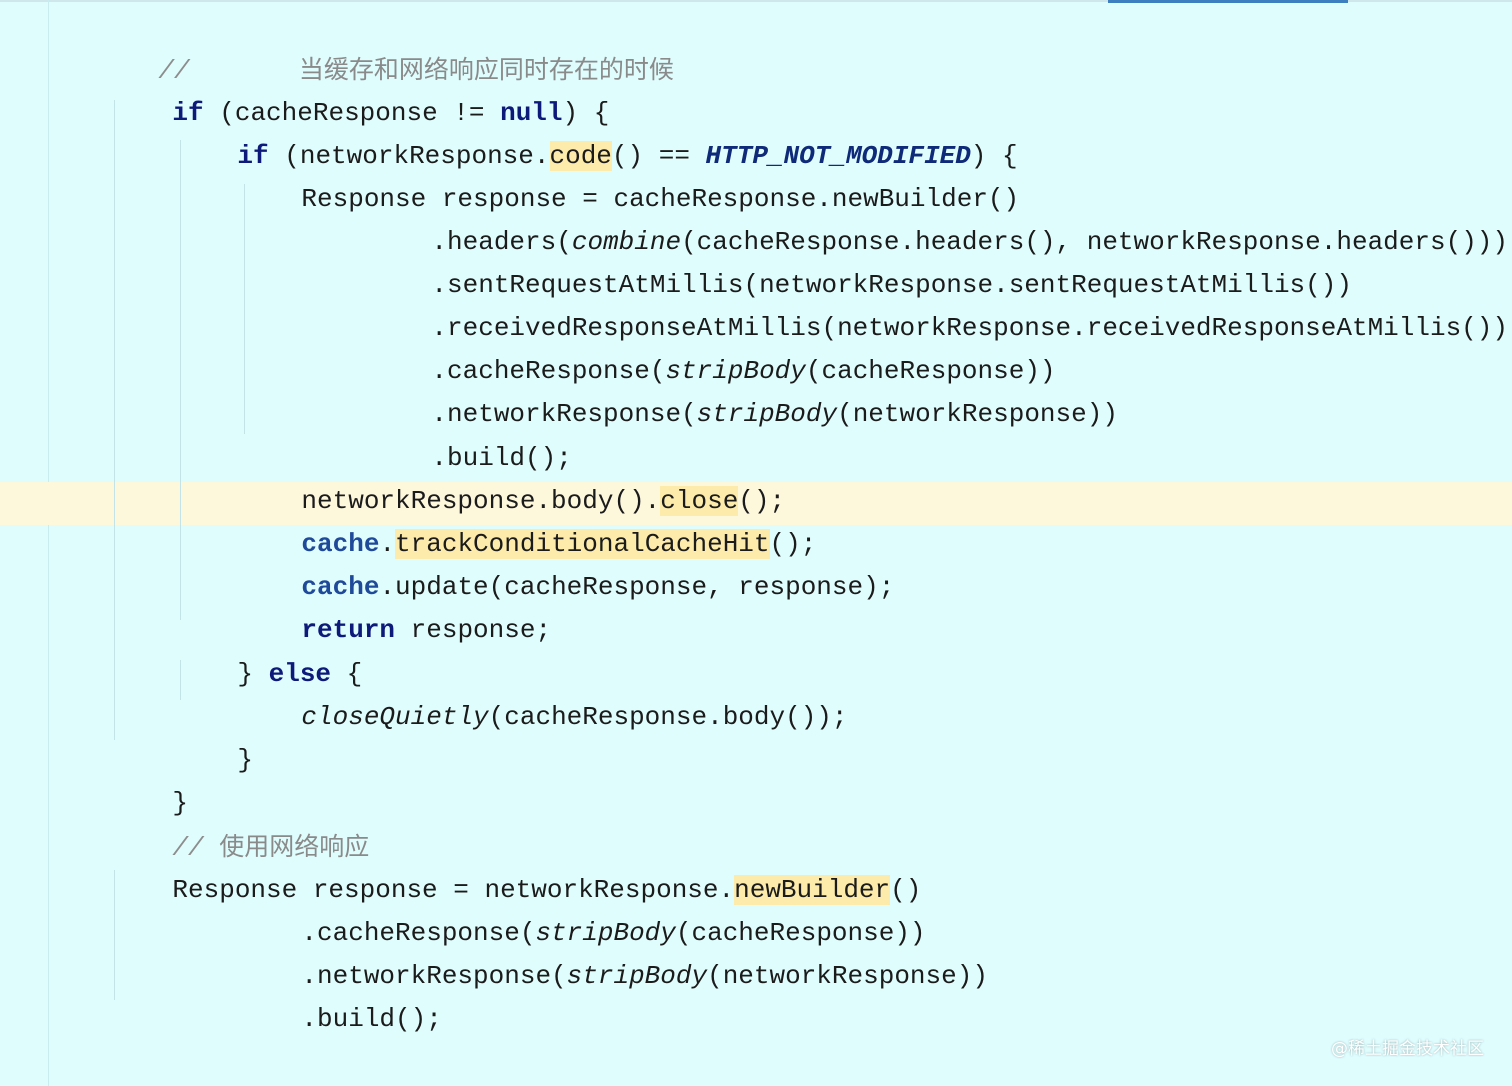 The image size is (1512, 1086). I want to click on code-line-14: return response;, so click(395, 605).